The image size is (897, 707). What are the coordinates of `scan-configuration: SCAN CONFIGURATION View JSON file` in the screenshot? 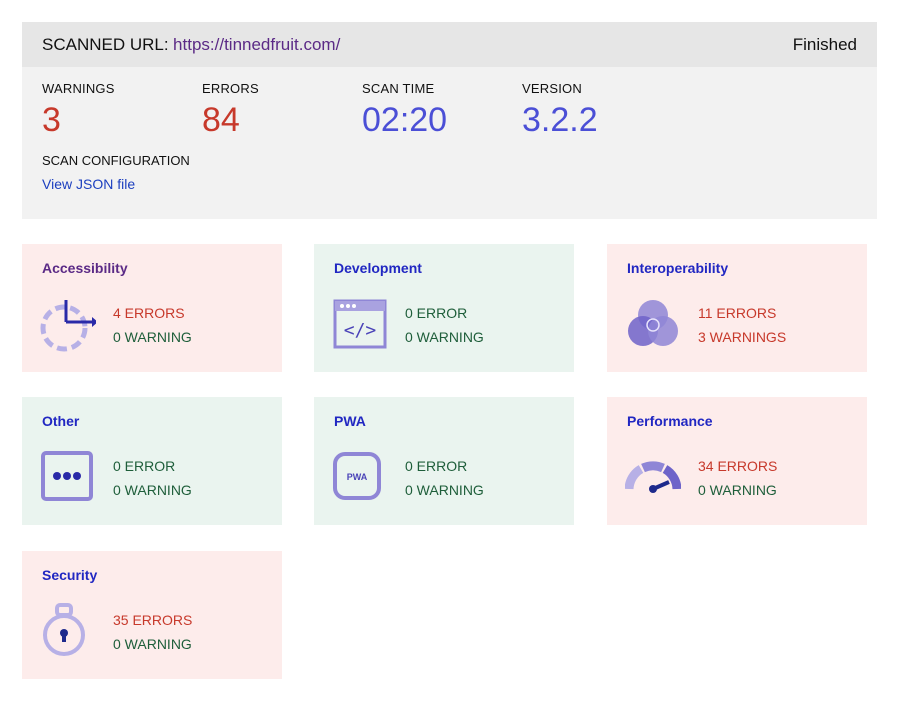 It's located at (116, 172).